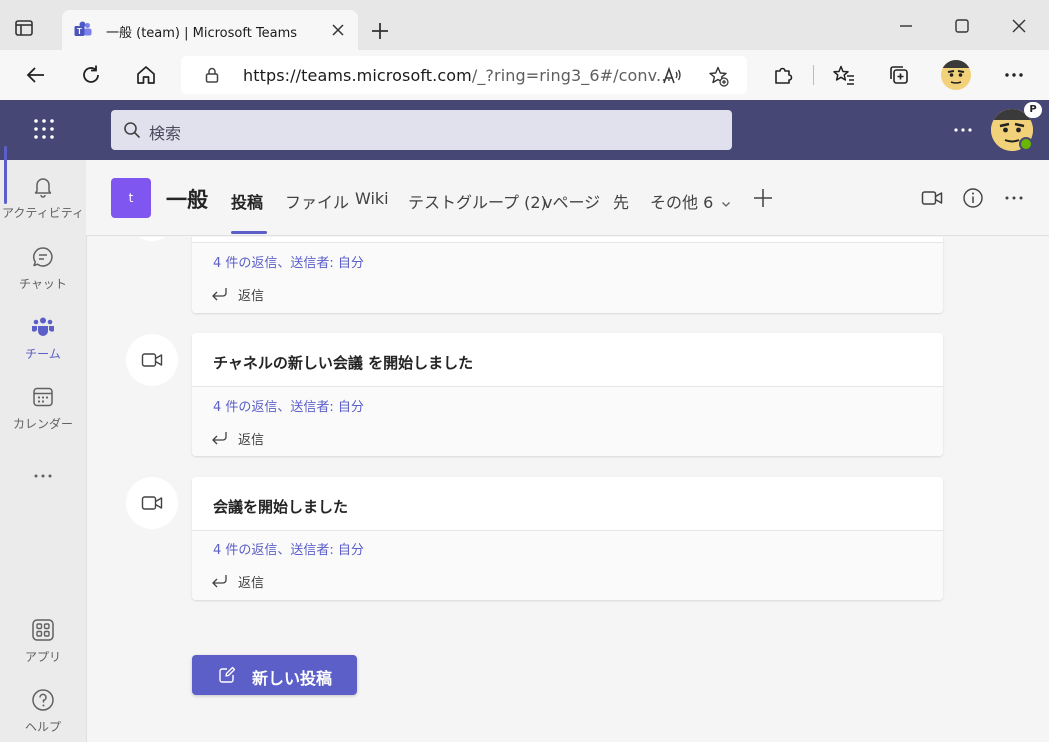 The image size is (1049, 742). What do you see at coordinates (962, 26) in the screenshot?
I see `maximize-icon` at bounding box center [962, 26].